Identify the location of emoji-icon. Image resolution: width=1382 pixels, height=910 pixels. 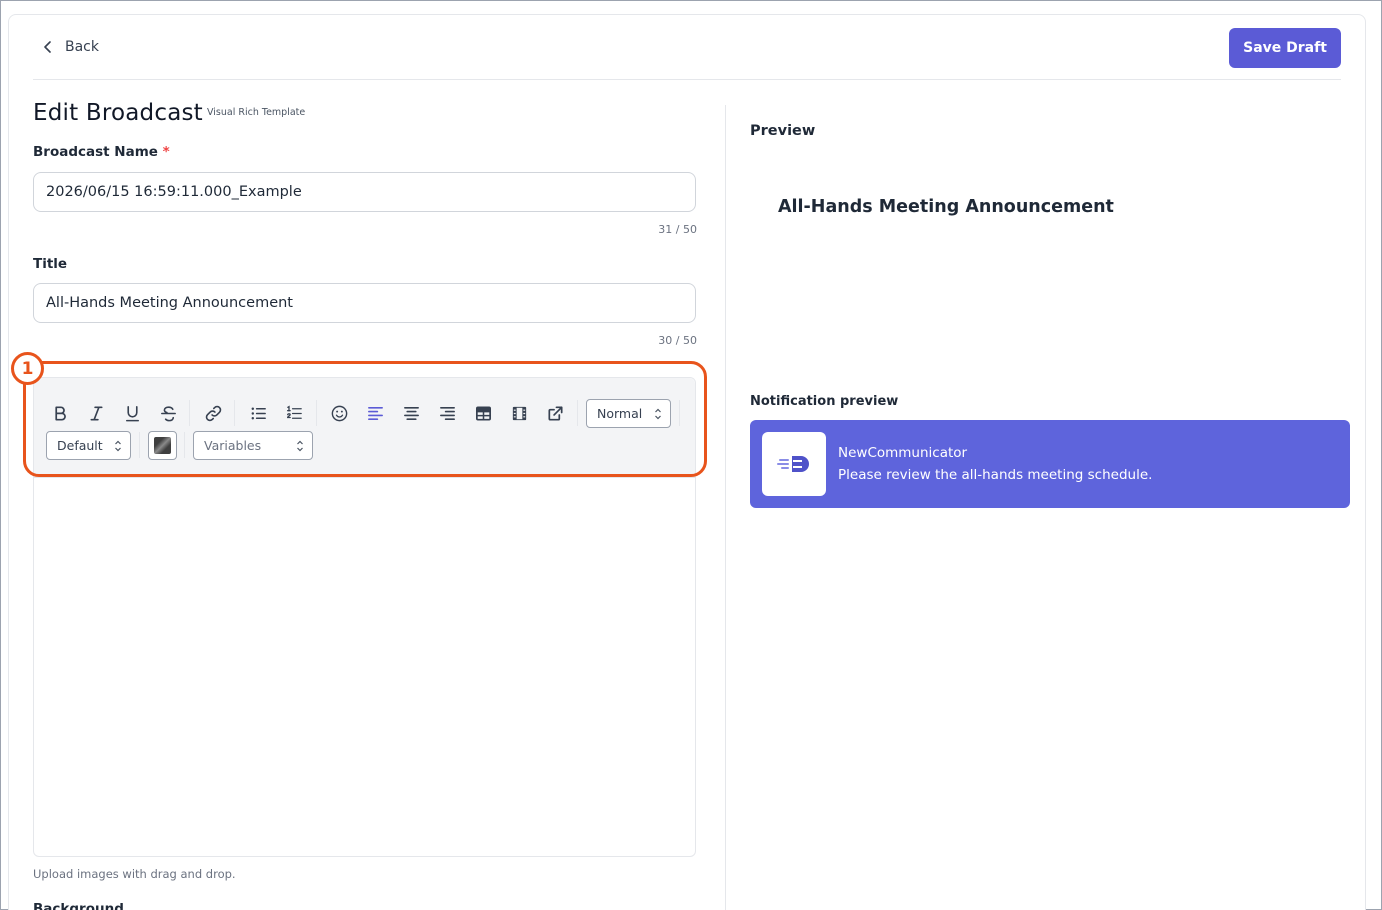
(339, 413).